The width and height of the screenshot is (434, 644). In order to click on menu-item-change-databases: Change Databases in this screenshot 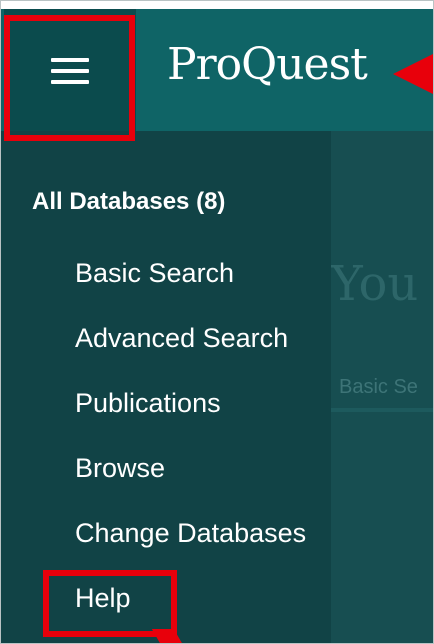, I will do `click(190, 533)`.